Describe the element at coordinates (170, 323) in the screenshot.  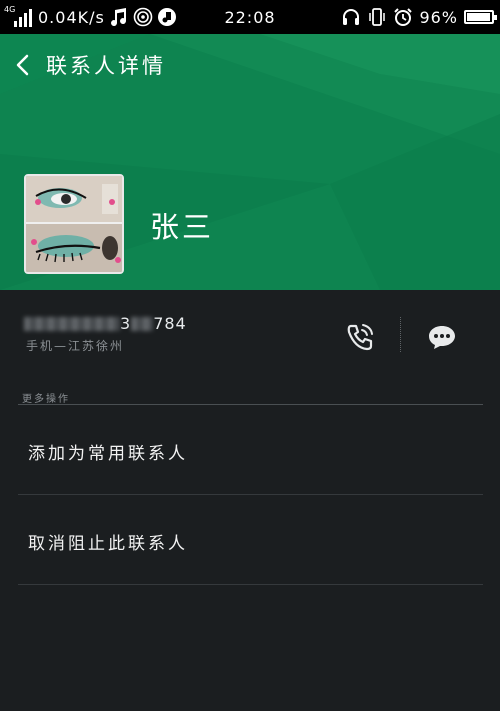
I see `phone-number-tail: 784` at that location.